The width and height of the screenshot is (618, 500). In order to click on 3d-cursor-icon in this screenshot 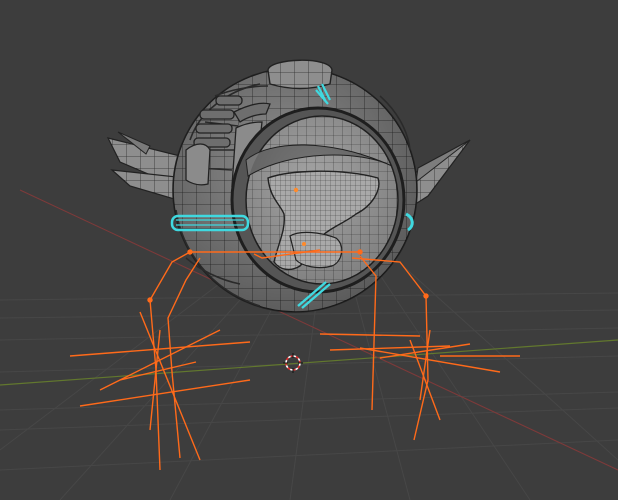, I will do `click(293, 363)`.